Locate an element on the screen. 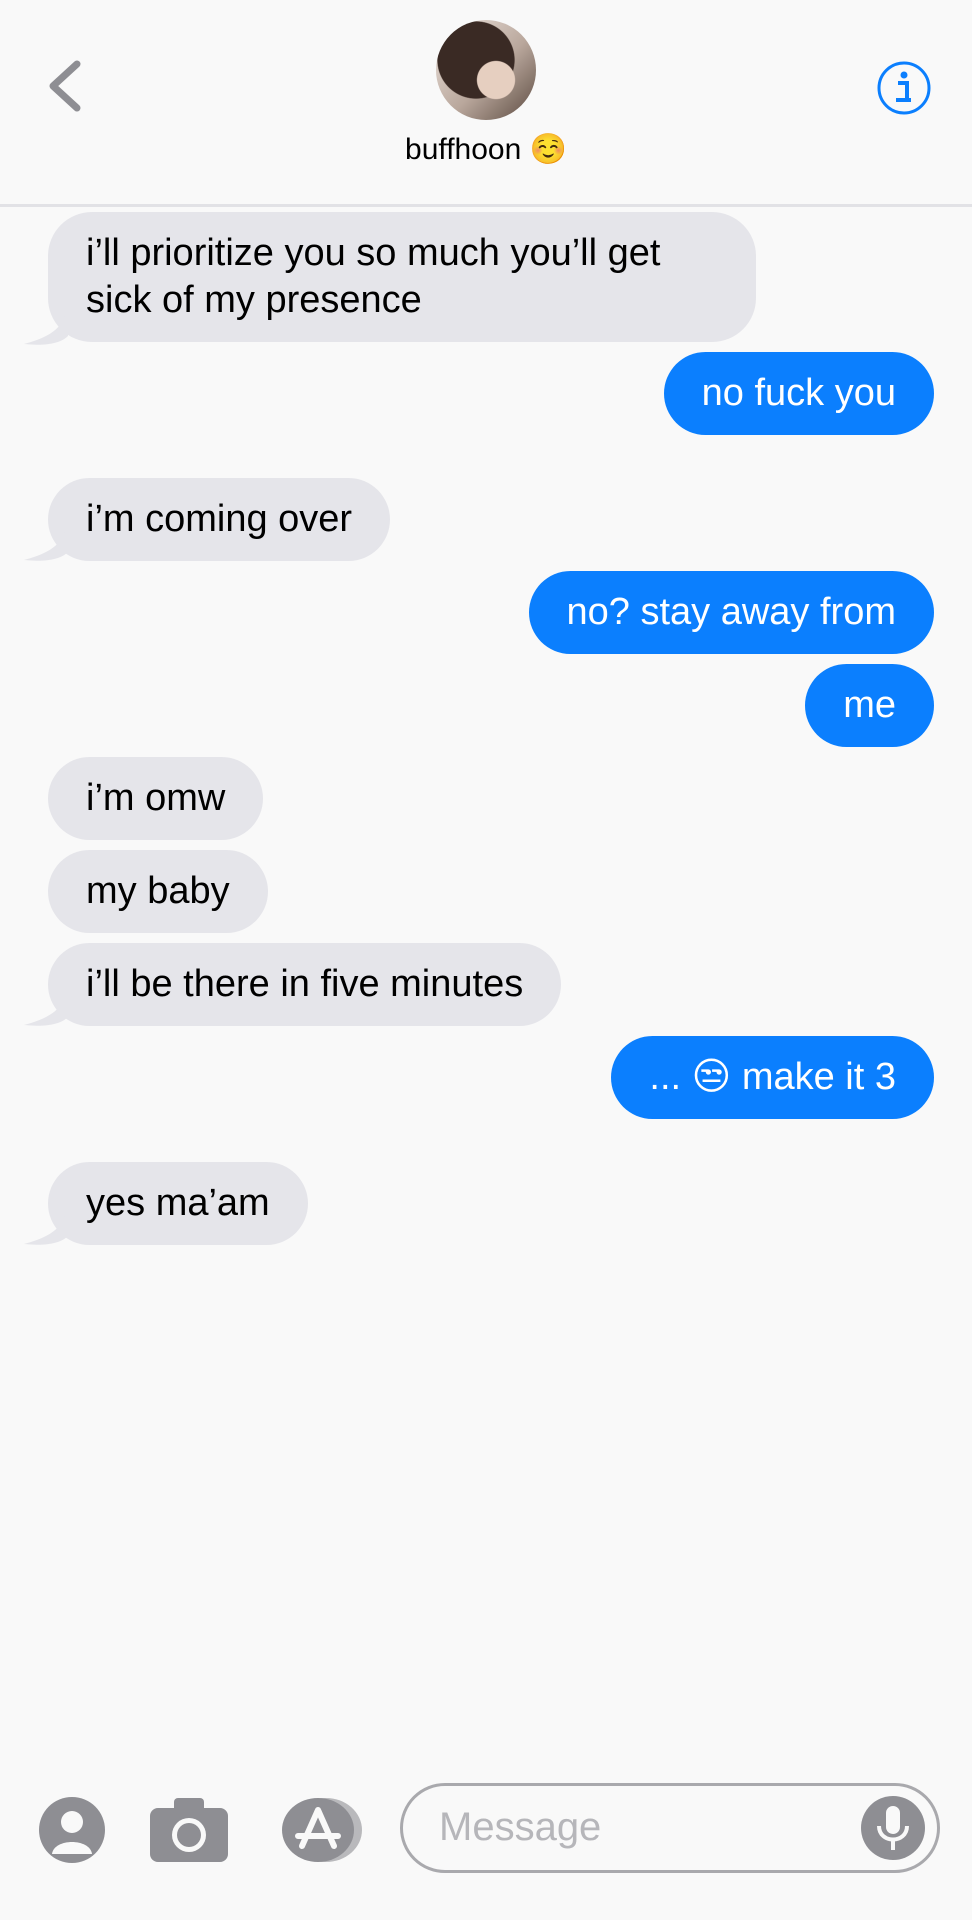  message-text: i’ll be there in five minutes is located at coordinates (305, 984).